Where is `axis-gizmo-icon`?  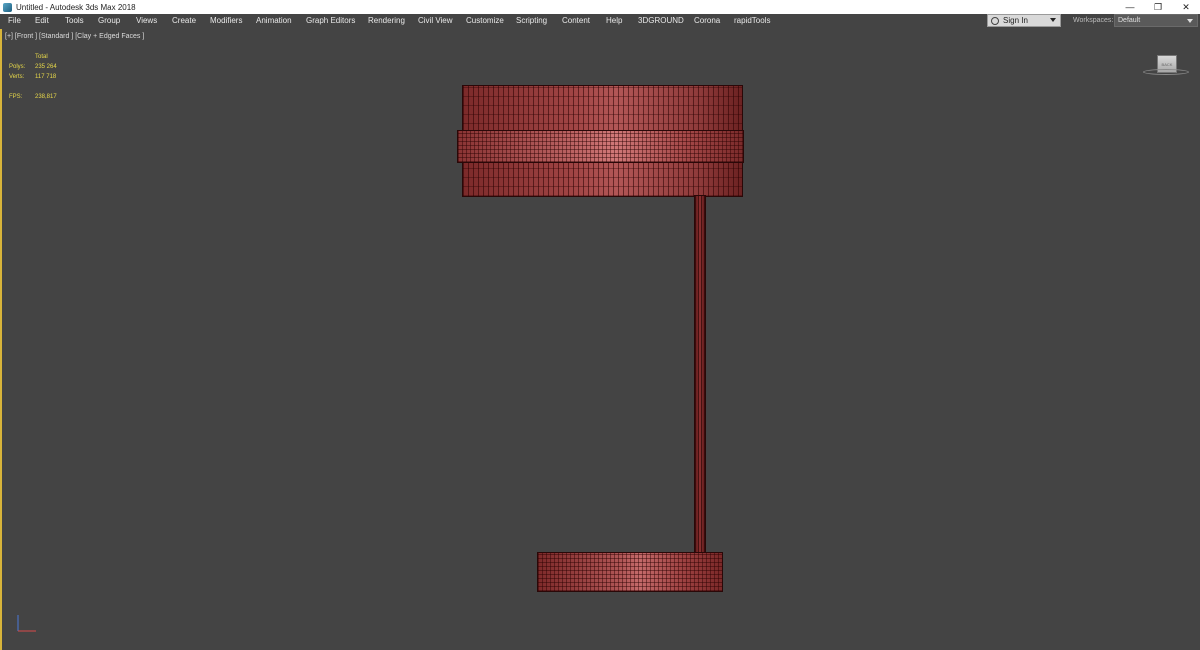
axis-gizmo-icon is located at coordinates (26, 623).